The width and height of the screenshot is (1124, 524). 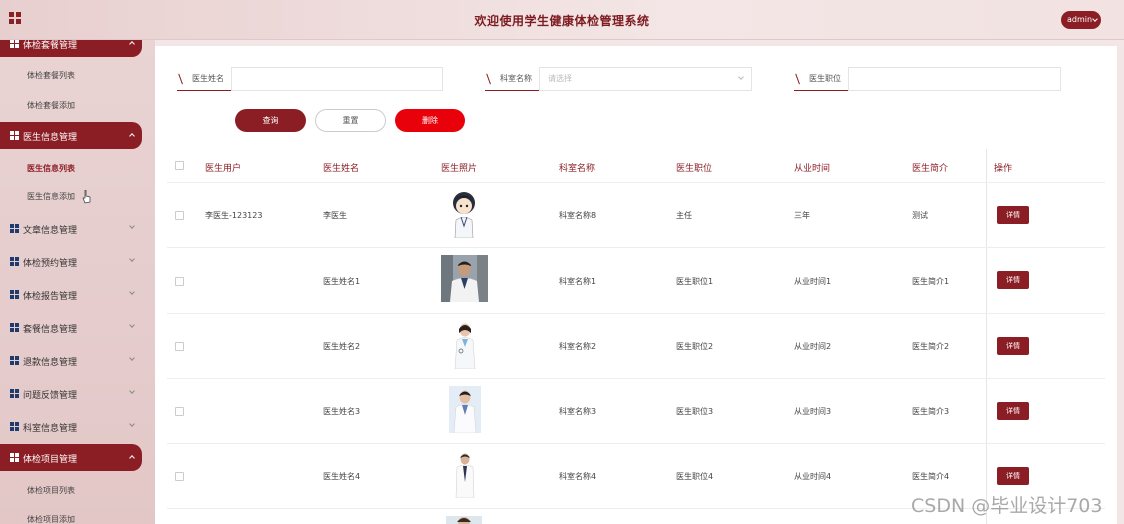 I want to click on department-select: 请选择, so click(x=645, y=79).